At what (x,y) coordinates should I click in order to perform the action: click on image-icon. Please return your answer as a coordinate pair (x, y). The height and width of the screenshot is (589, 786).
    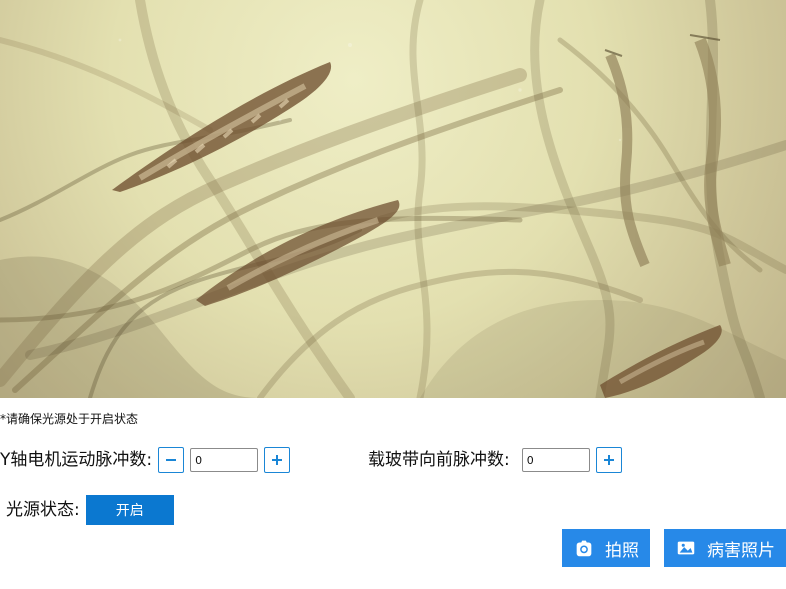
    Looking at the image, I should click on (686, 548).